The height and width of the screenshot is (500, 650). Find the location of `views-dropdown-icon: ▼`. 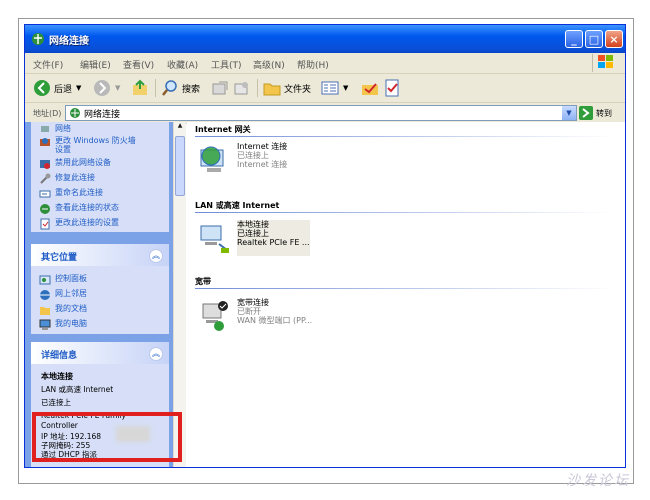

views-dropdown-icon: ▼ is located at coordinates (345, 88).